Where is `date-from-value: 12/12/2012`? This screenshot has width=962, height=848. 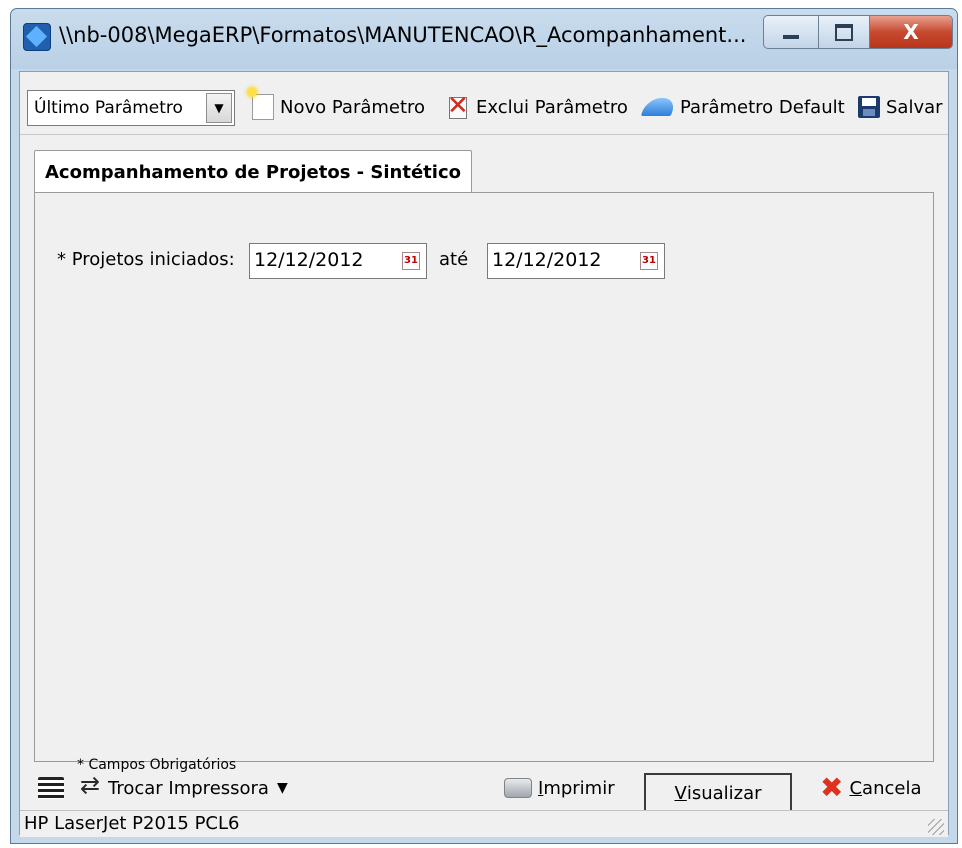
date-from-value: 12/12/2012 is located at coordinates (309, 260).